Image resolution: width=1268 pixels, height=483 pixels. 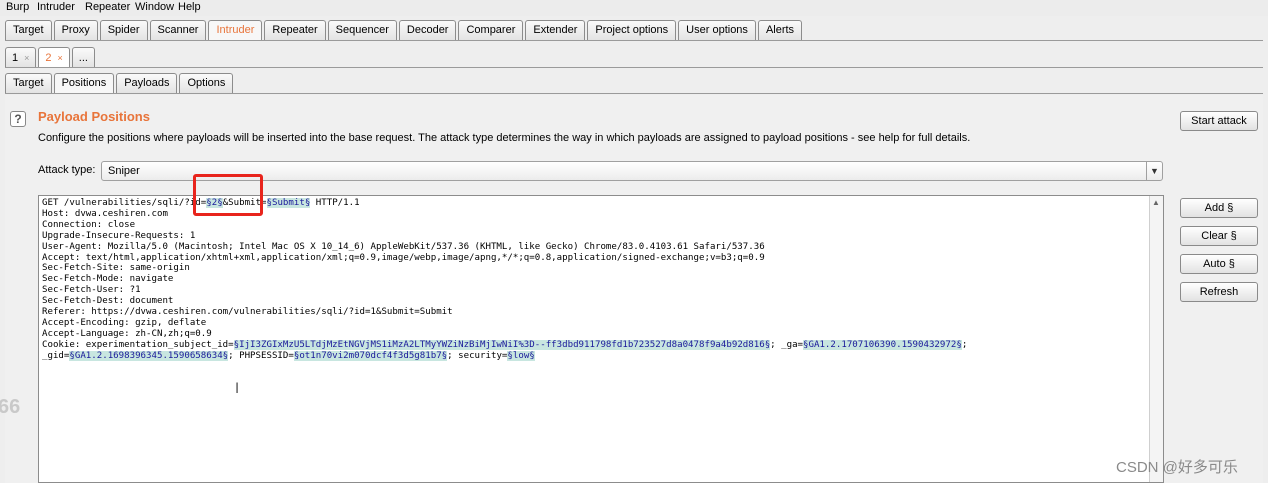 What do you see at coordinates (84, 83) in the screenshot?
I see `subtab-positions: Positions` at bounding box center [84, 83].